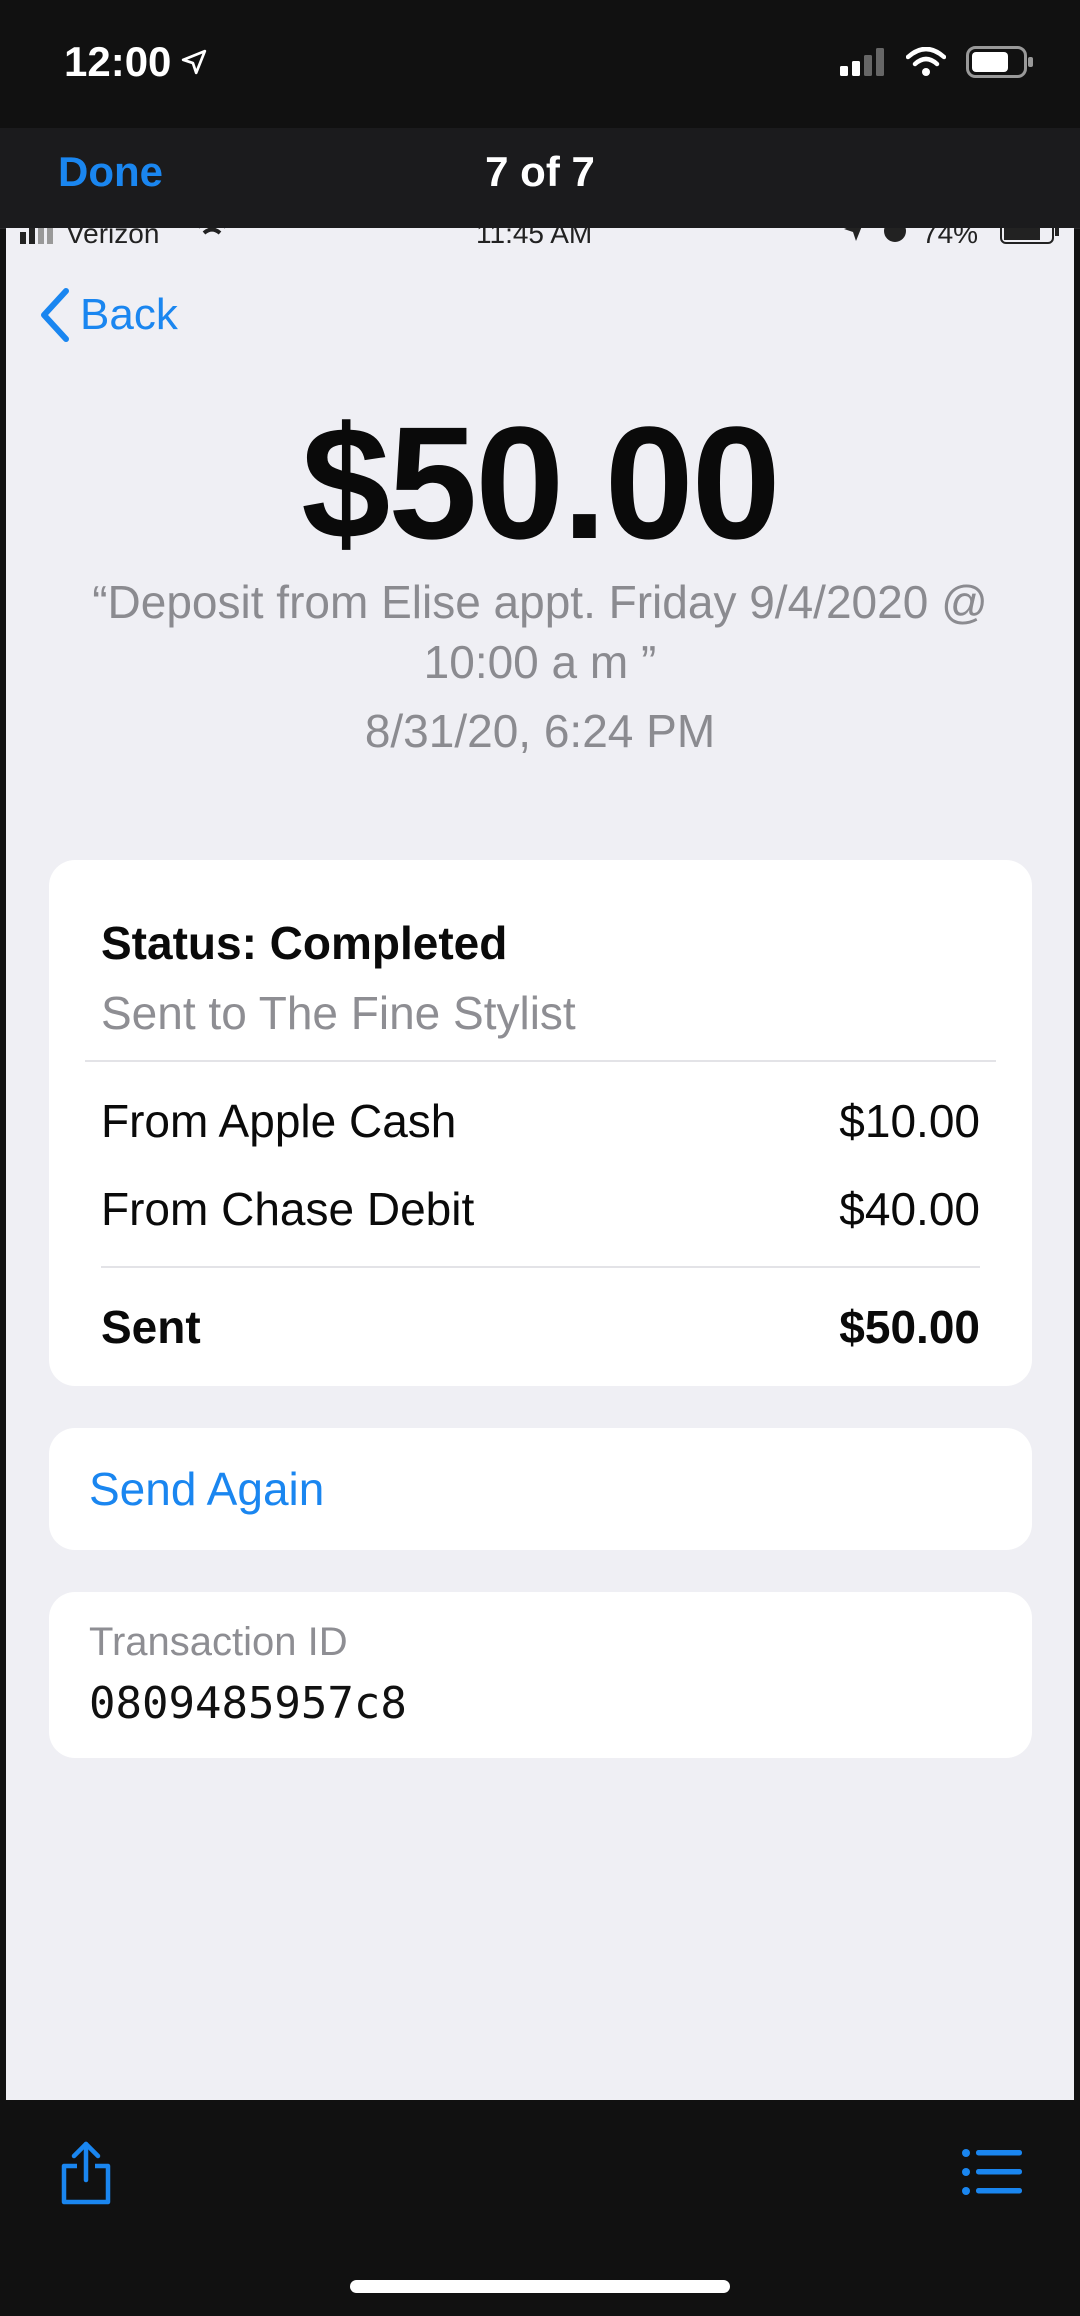  I want to click on share-button, so click(86, 2175).